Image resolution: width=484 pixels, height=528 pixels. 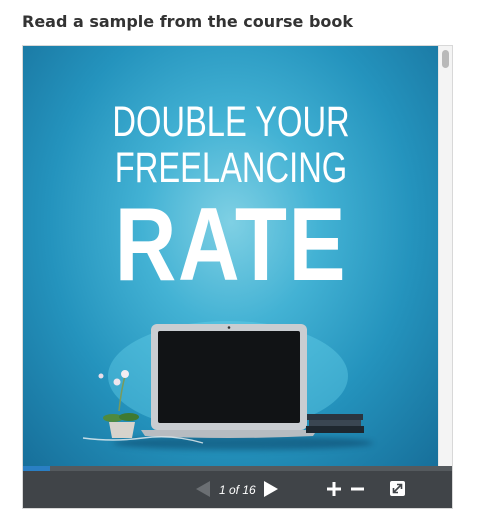 I want to click on books-illustration, so click(x=335, y=423).